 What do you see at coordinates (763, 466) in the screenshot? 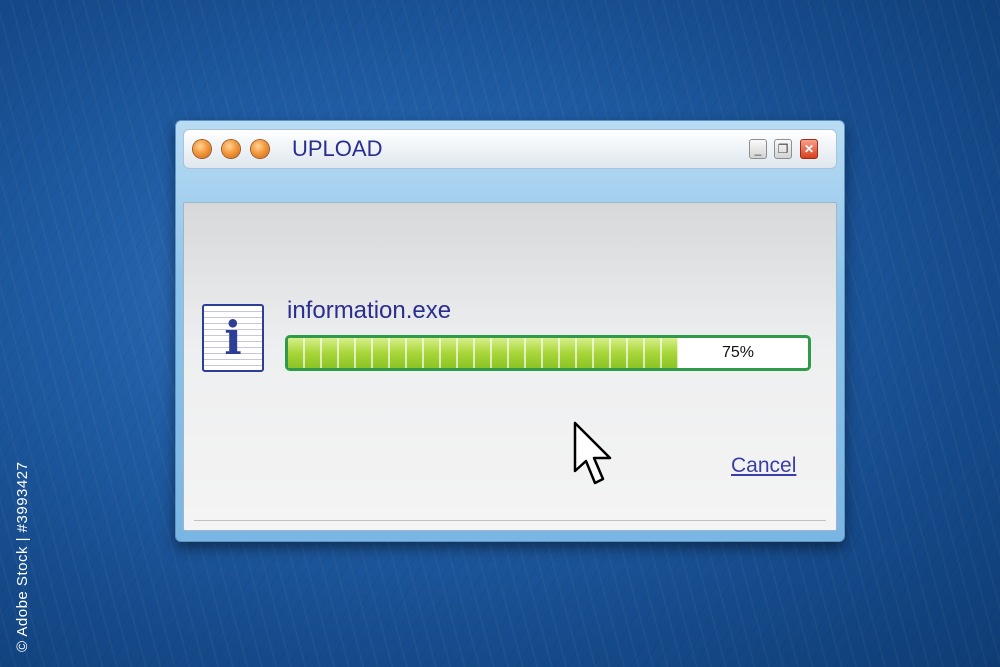
I see `cancel-link: Cancel` at bounding box center [763, 466].